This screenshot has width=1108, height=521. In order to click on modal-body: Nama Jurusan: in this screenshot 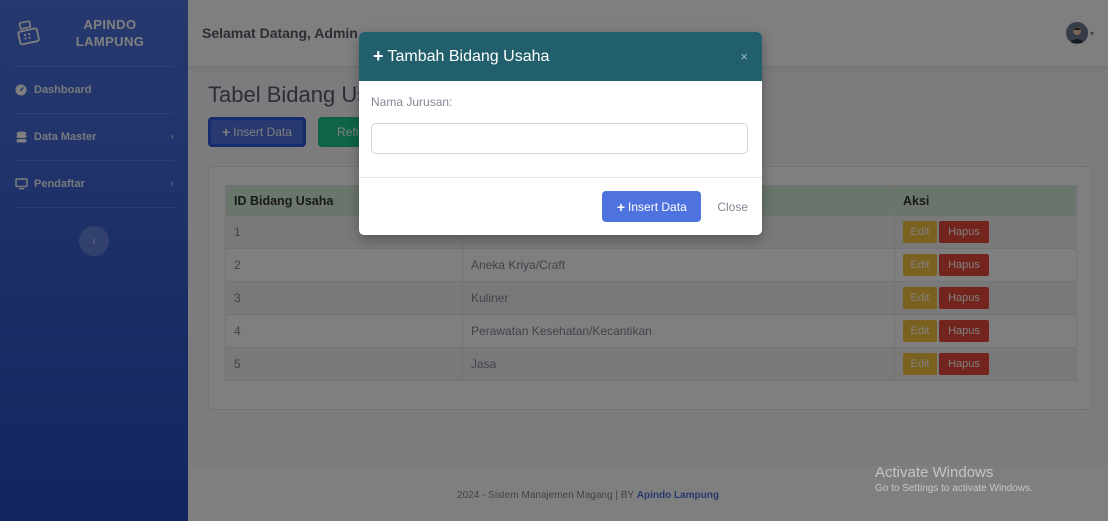, I will do `click(560, 129)`.